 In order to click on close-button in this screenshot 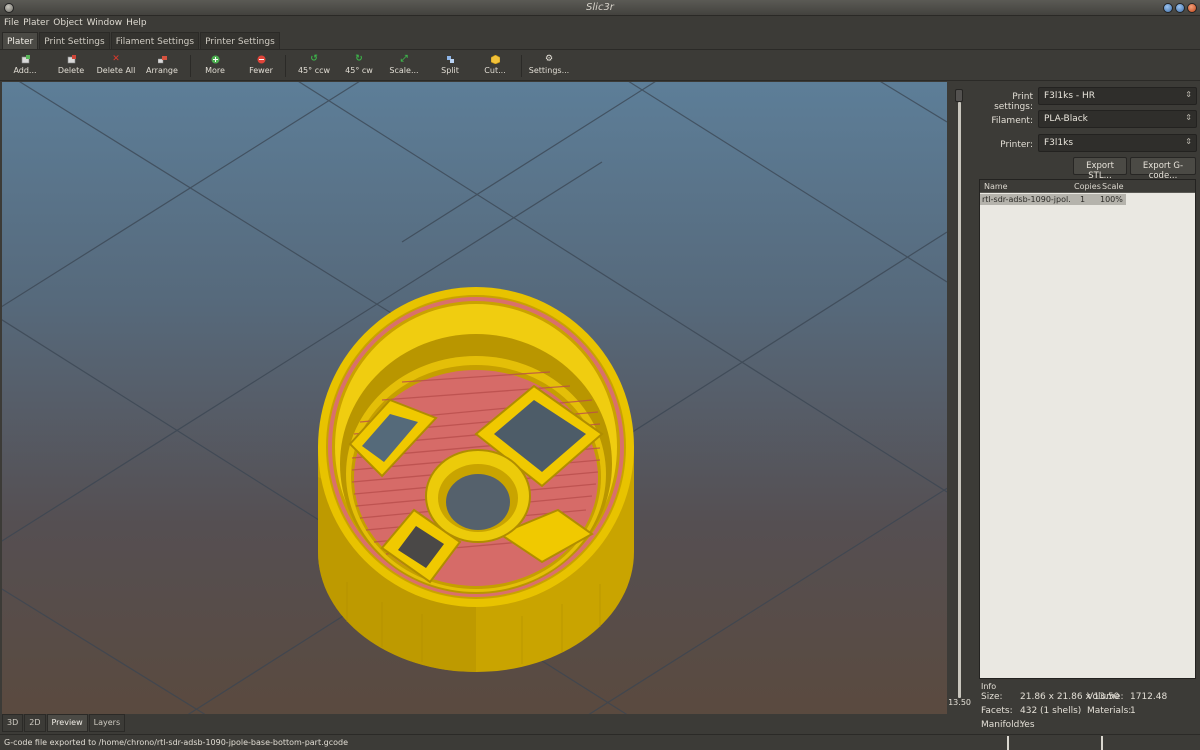, I will do `click(1192, 8)`.